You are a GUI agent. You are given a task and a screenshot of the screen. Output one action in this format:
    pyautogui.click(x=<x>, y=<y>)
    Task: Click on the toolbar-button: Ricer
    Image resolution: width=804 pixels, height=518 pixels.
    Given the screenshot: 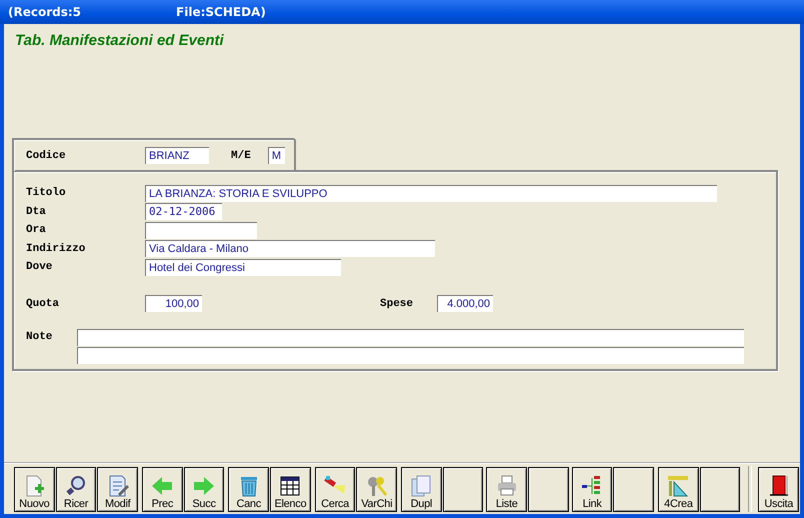 What is the action you would take?
    pyautogui.click(x=76, y=489)
    